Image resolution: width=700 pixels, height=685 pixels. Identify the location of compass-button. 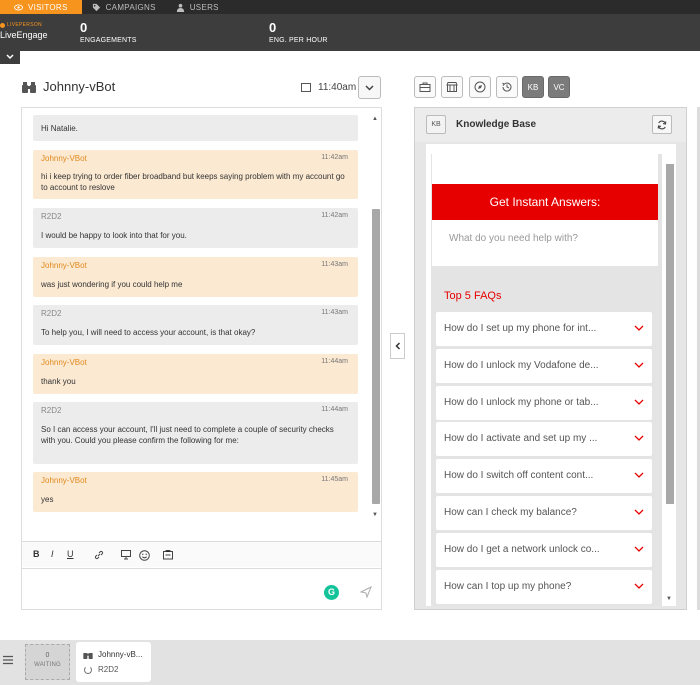
(480, 87).